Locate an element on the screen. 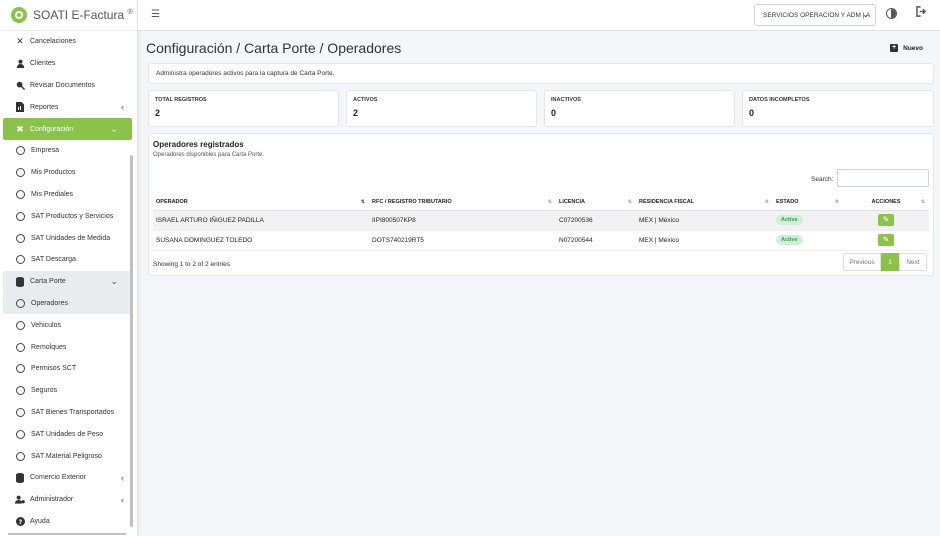  pagination: Previous 1 Next is located at coordinates (885, 262).